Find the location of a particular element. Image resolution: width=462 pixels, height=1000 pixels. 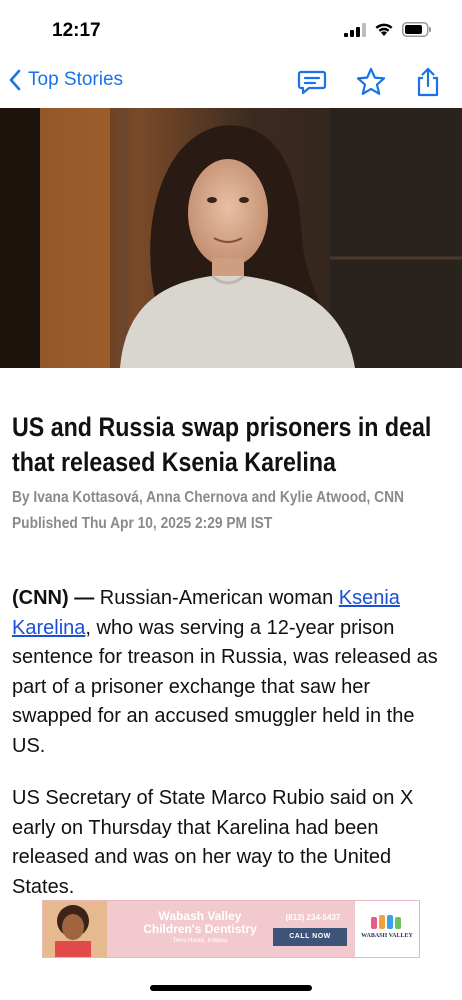

bookmark-star-button is located at coordinates (371, 82).